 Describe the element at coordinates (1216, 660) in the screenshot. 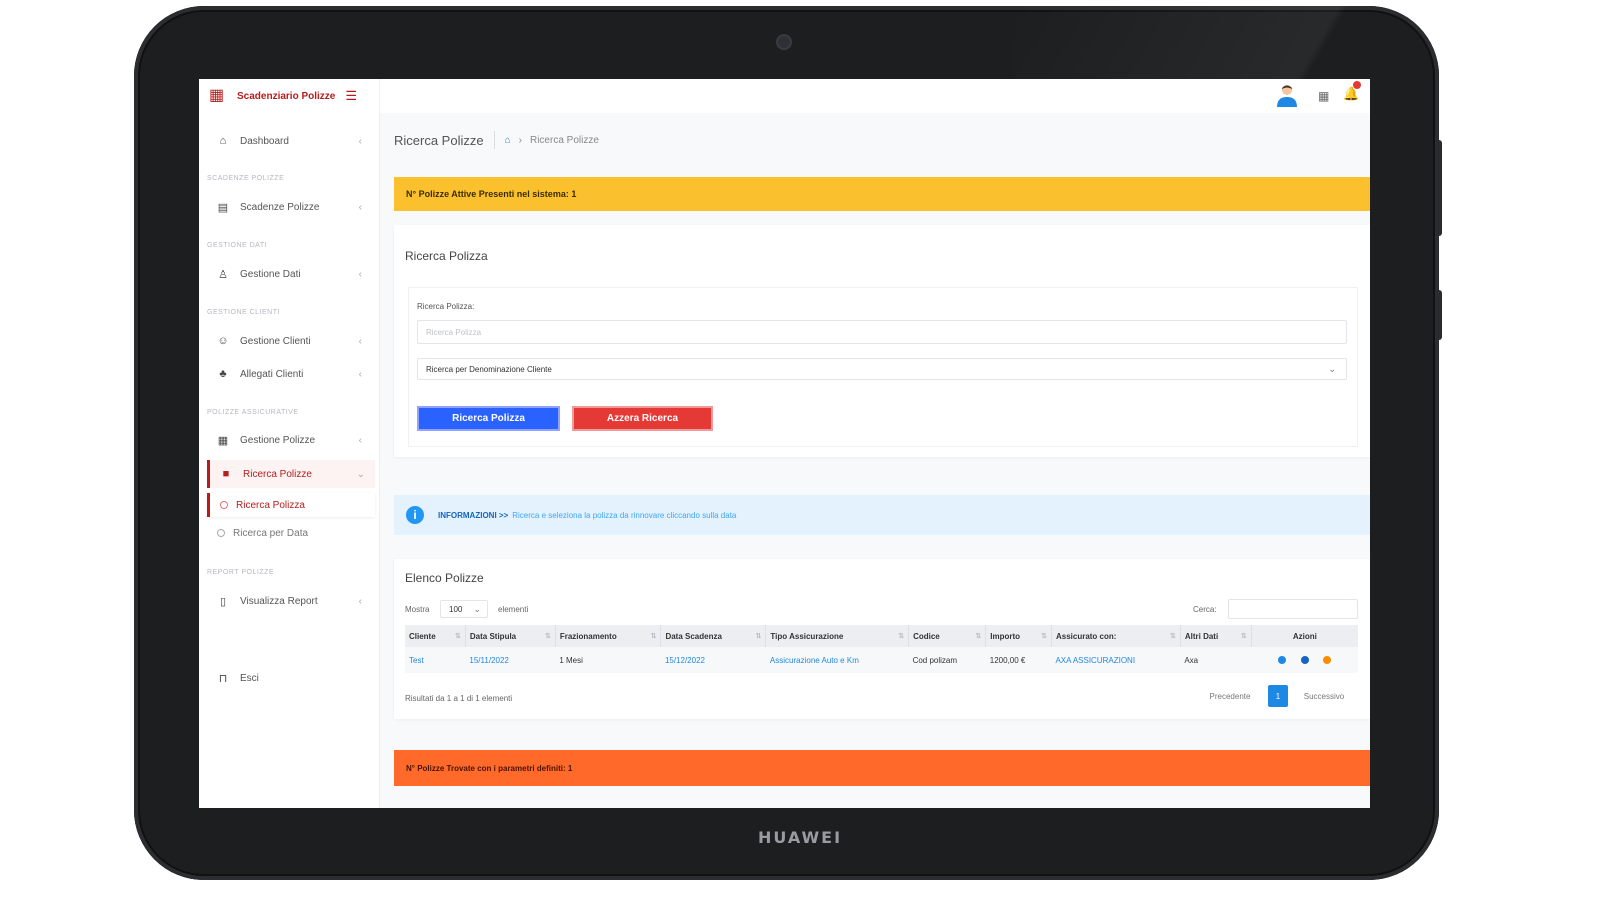

I see `cell-altri: Axa` at that location.